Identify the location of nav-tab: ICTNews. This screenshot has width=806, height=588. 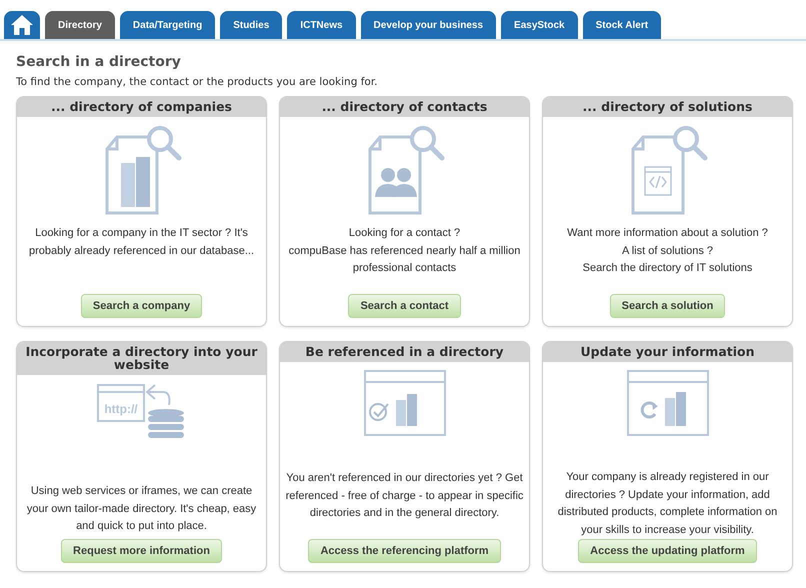
(321, 25).